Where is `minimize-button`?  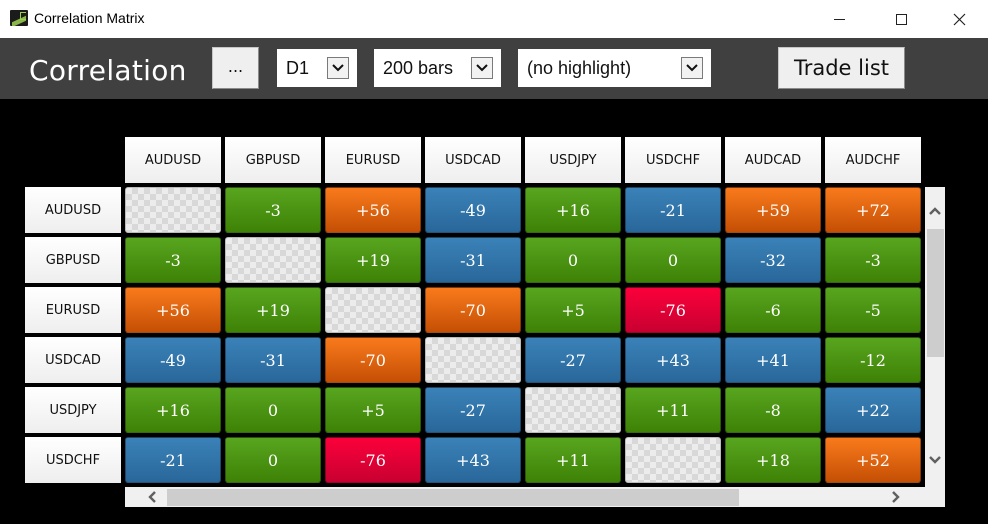
minimize-button is located at coordinates (839, 19).